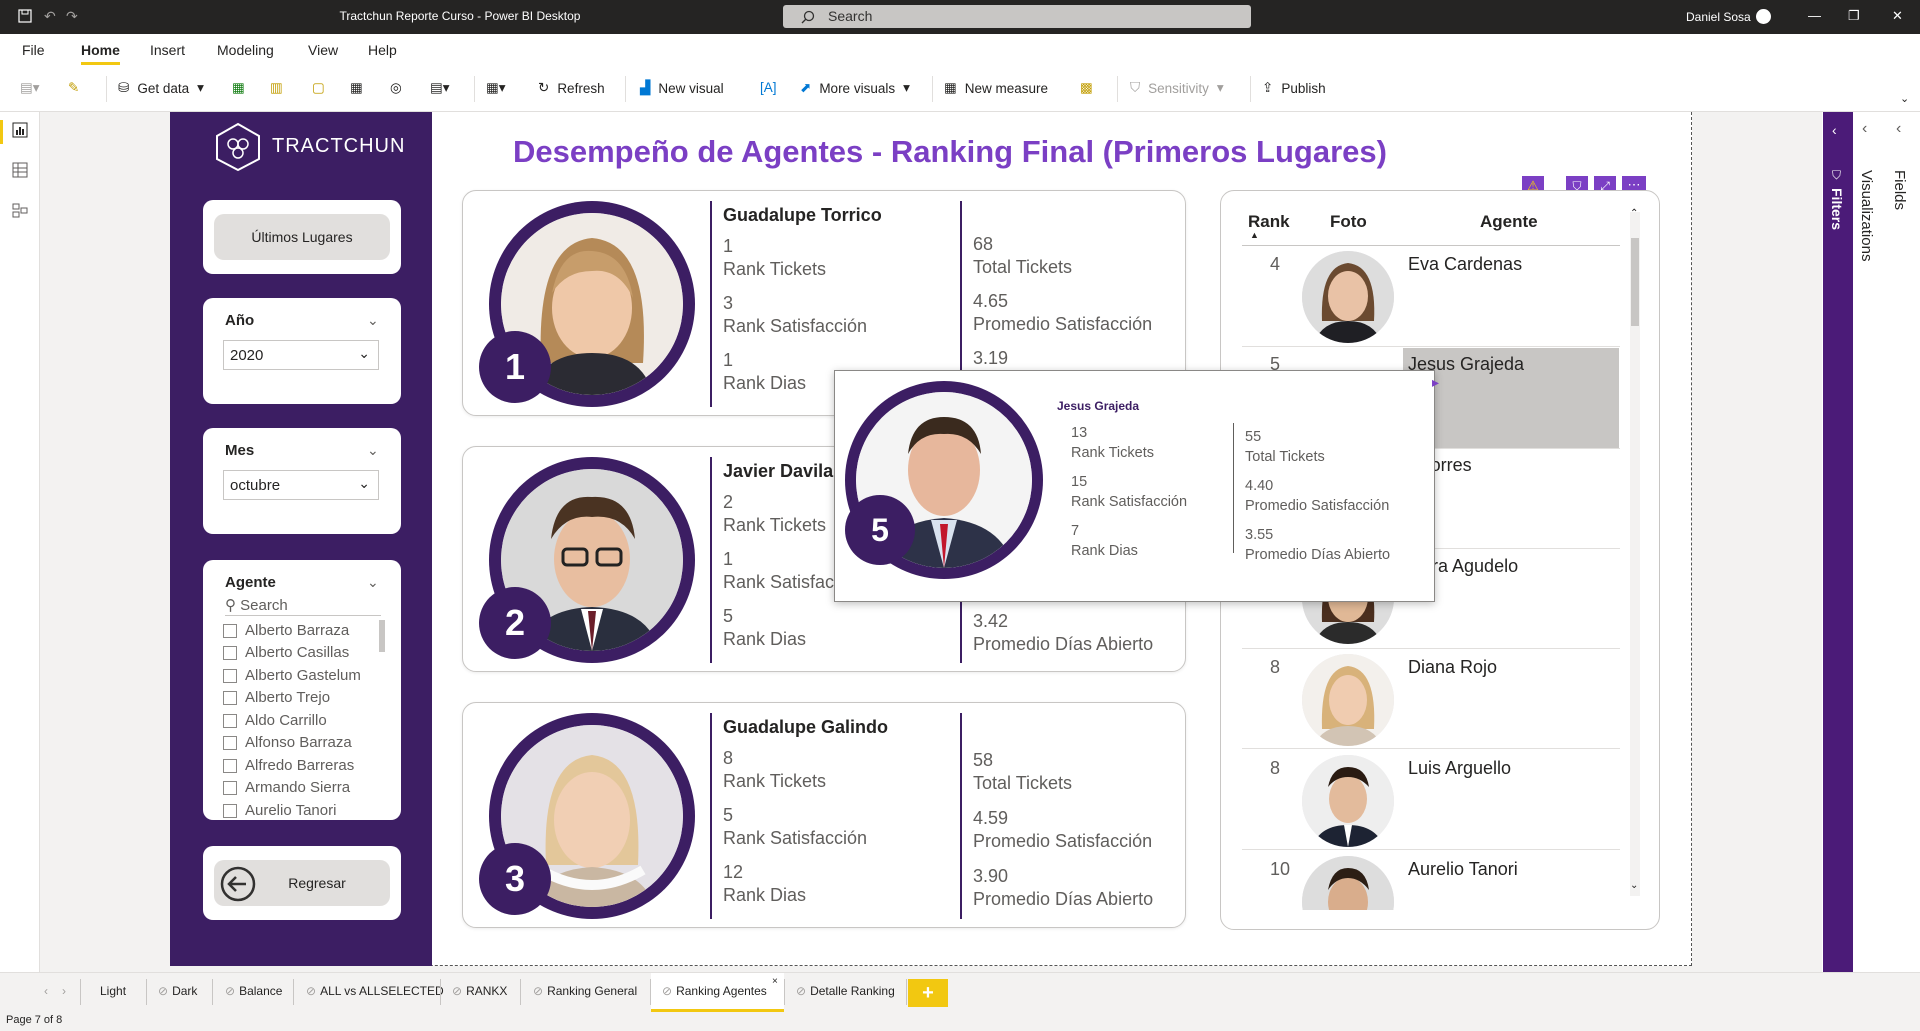 Image resolution: width=1920 pixels, height=1031 pixels. I want to click on scrollbar-thumb, so click(1635, 282).